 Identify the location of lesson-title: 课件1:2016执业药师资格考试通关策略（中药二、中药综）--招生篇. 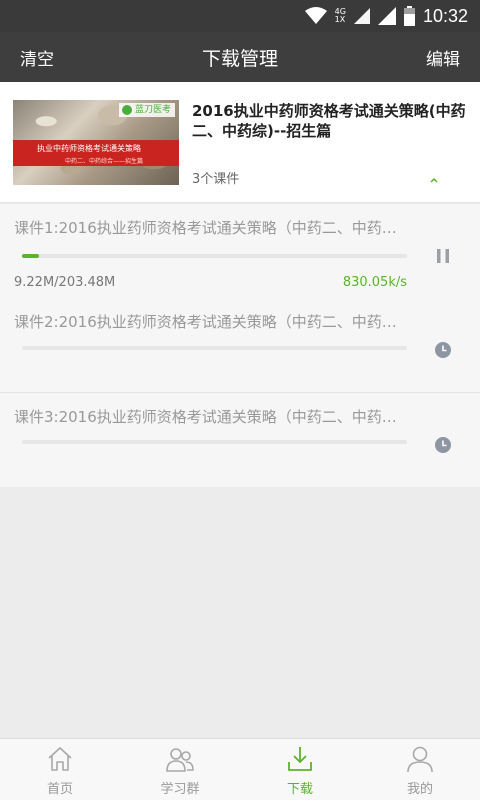
(212, 228).